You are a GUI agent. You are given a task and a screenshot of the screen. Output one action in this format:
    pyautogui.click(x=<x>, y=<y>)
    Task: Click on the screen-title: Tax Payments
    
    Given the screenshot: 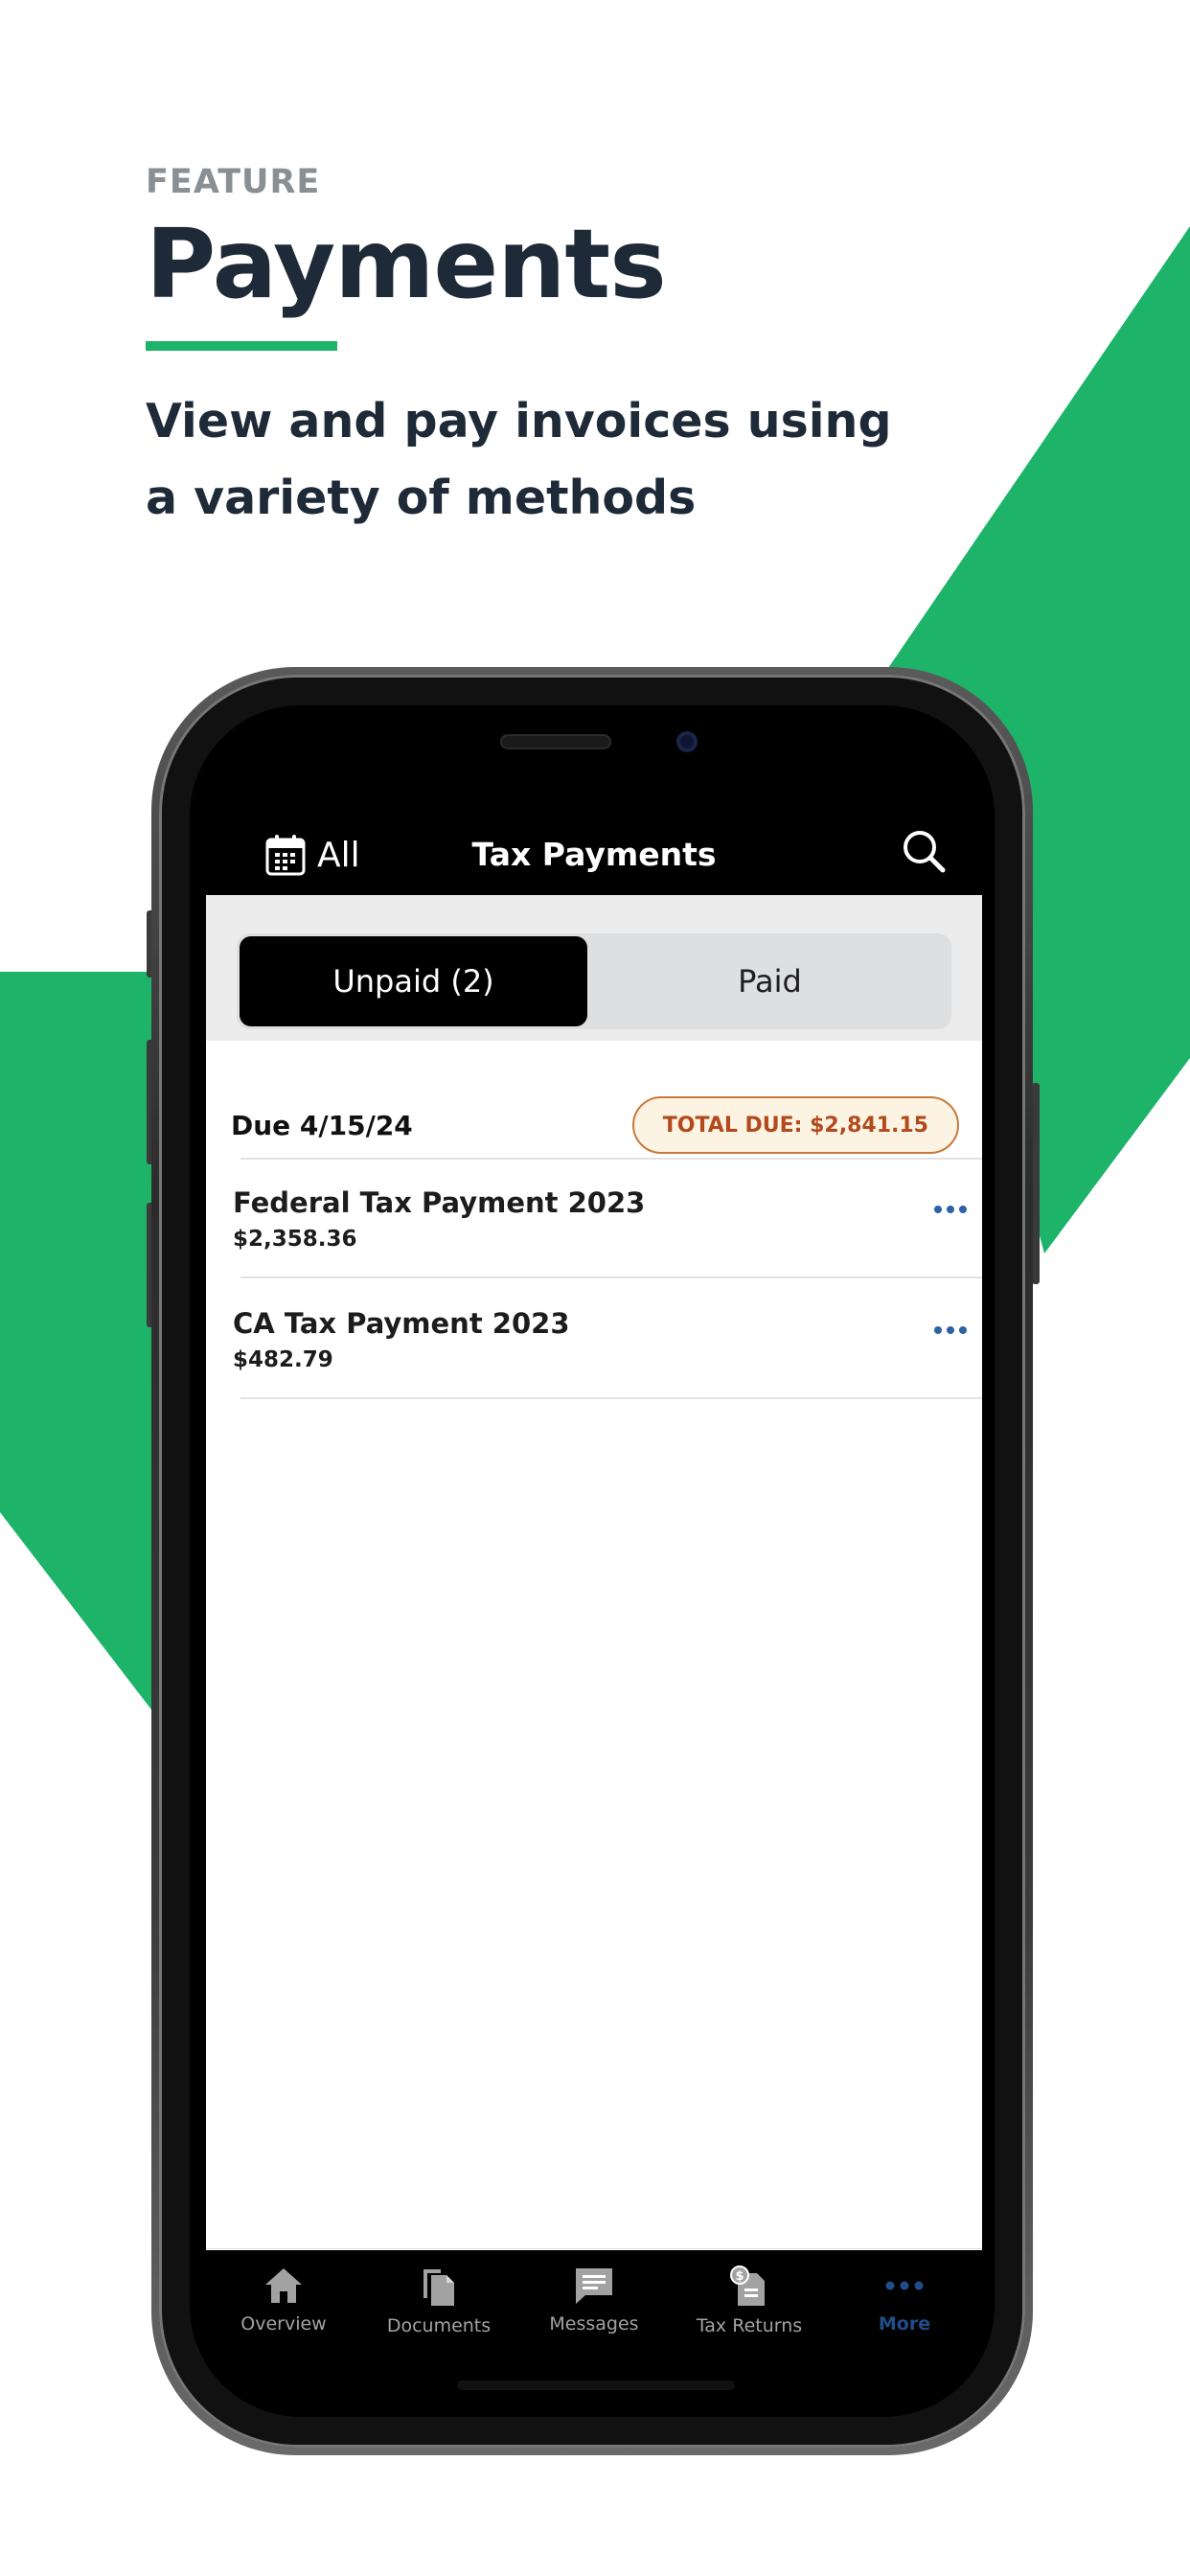 What is the action you would take?
    pyautogui.click(x=594, y=854)
    